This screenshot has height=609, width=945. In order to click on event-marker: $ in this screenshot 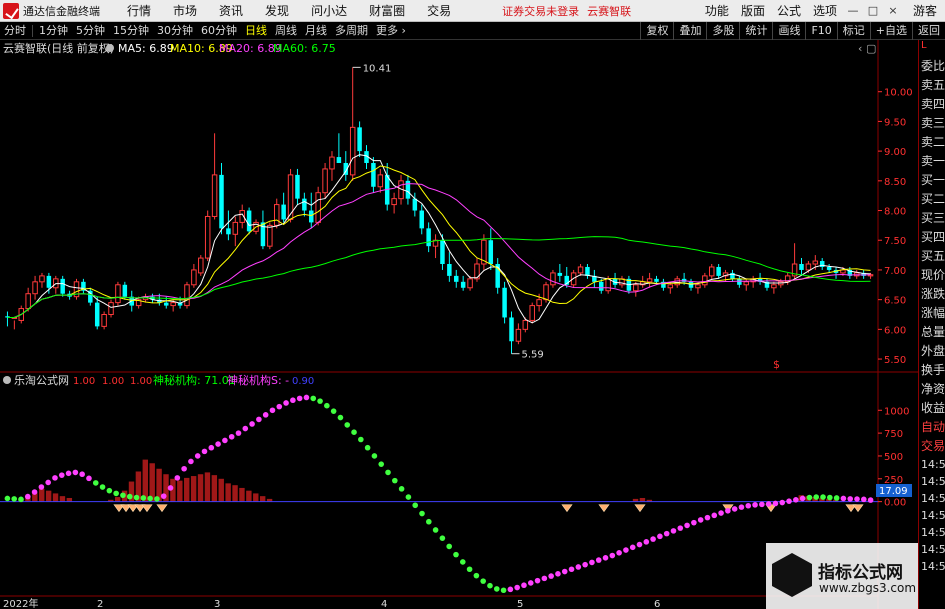, I will do `click(776, 364)`.